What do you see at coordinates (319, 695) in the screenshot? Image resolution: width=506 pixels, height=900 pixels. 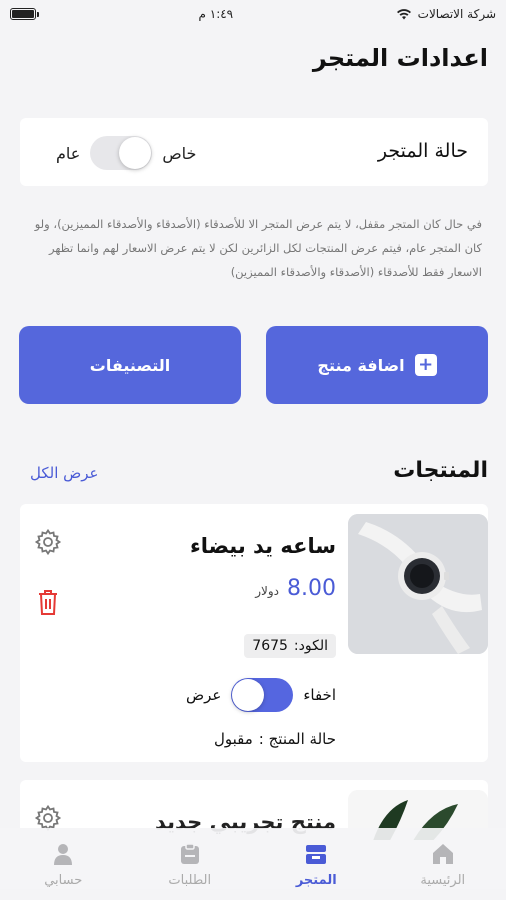 I see `product-hide-label: اخفاء` at bounding box center [319, 695].